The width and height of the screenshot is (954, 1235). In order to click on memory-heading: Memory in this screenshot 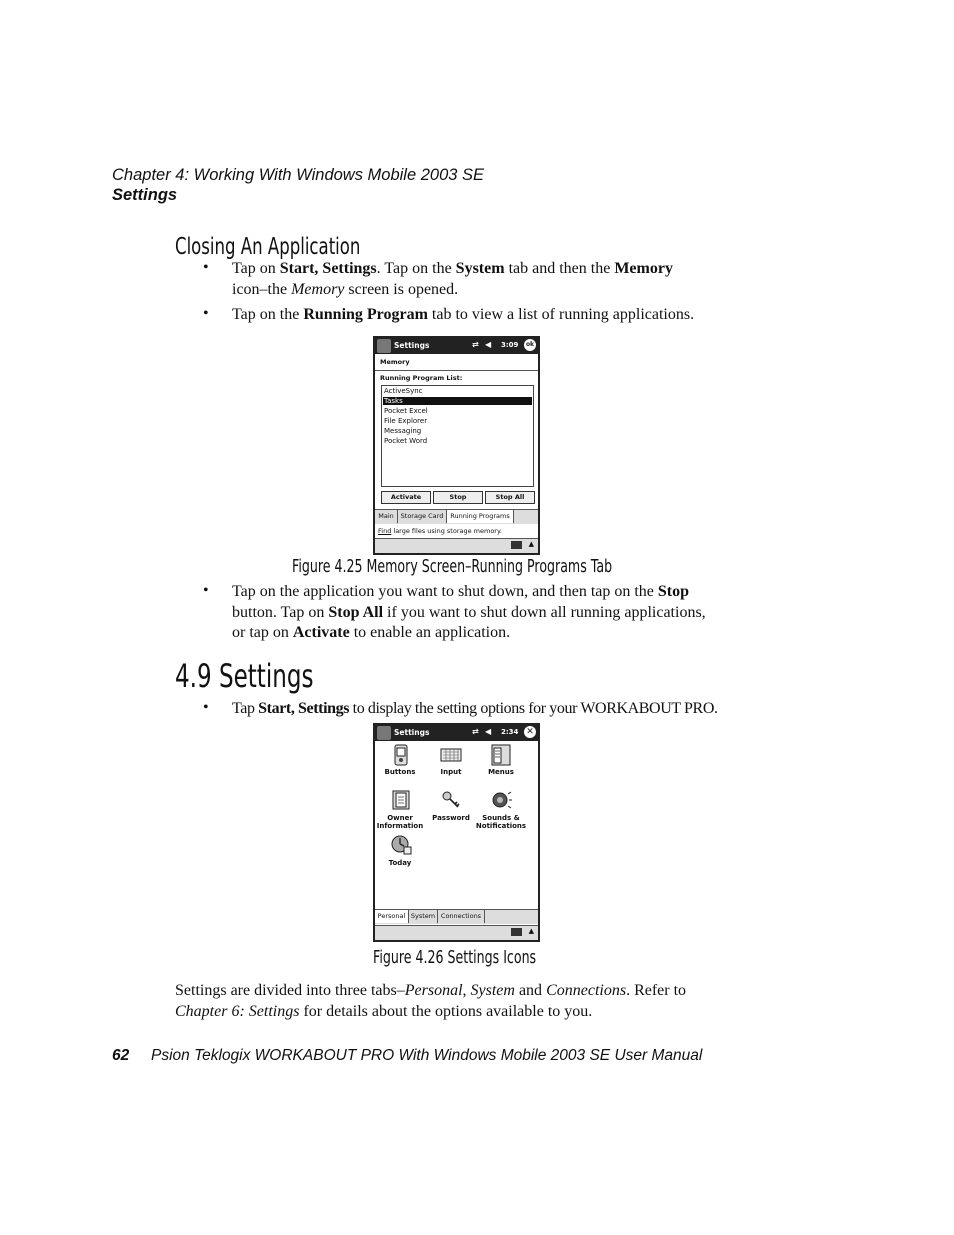, I will do `click(395, 362)`.